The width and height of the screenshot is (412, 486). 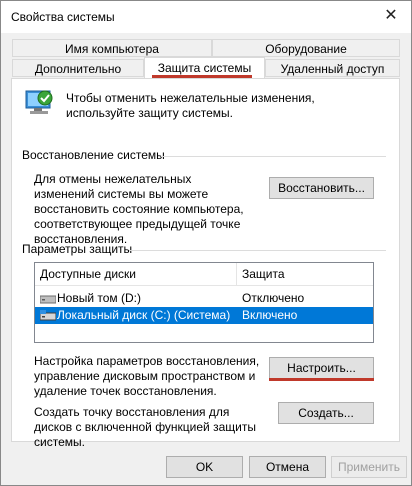 What do you see at coordinates (236, 274) in the screenshot?
I see `column-separator` at bounding box center [236, 274].